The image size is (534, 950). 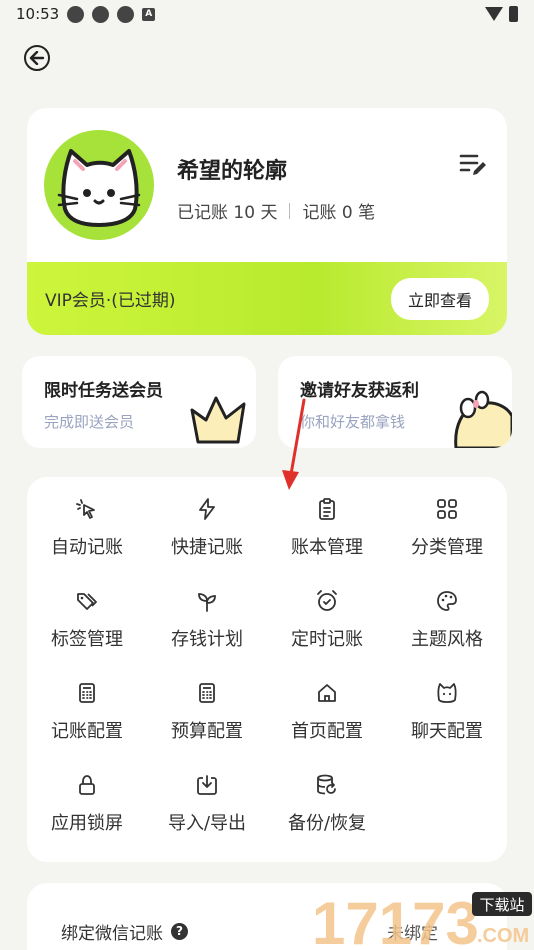 What do you see at coordinates (503, 936) in the screenshot?
I see `watermark-domain: .COM` at bounding box center [503, 936].